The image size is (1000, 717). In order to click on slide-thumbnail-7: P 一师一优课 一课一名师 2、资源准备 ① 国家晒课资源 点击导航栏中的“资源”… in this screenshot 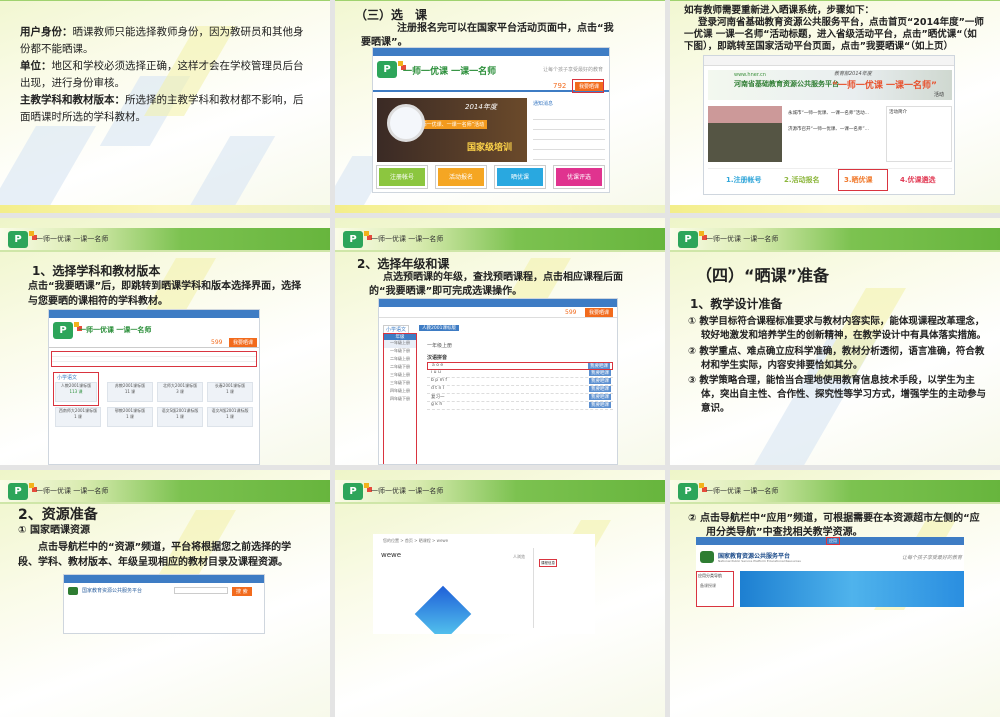, I will do `click(165, 593)`.